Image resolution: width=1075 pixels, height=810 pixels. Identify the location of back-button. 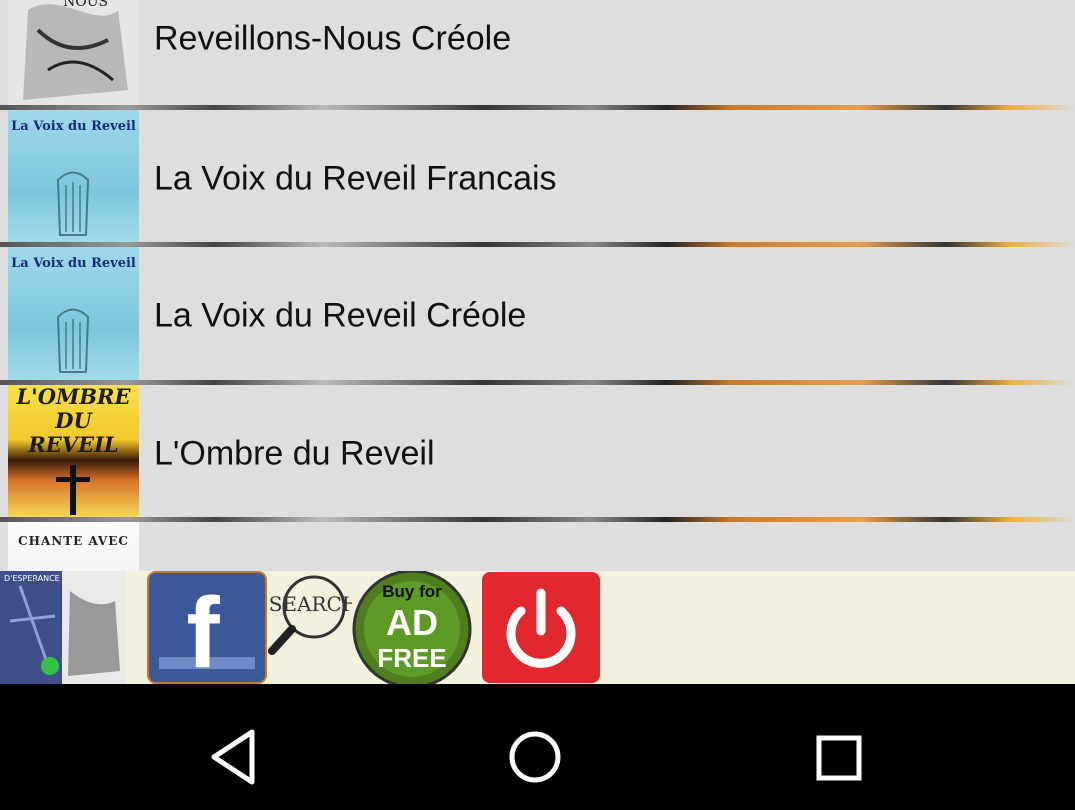
(235, 747).